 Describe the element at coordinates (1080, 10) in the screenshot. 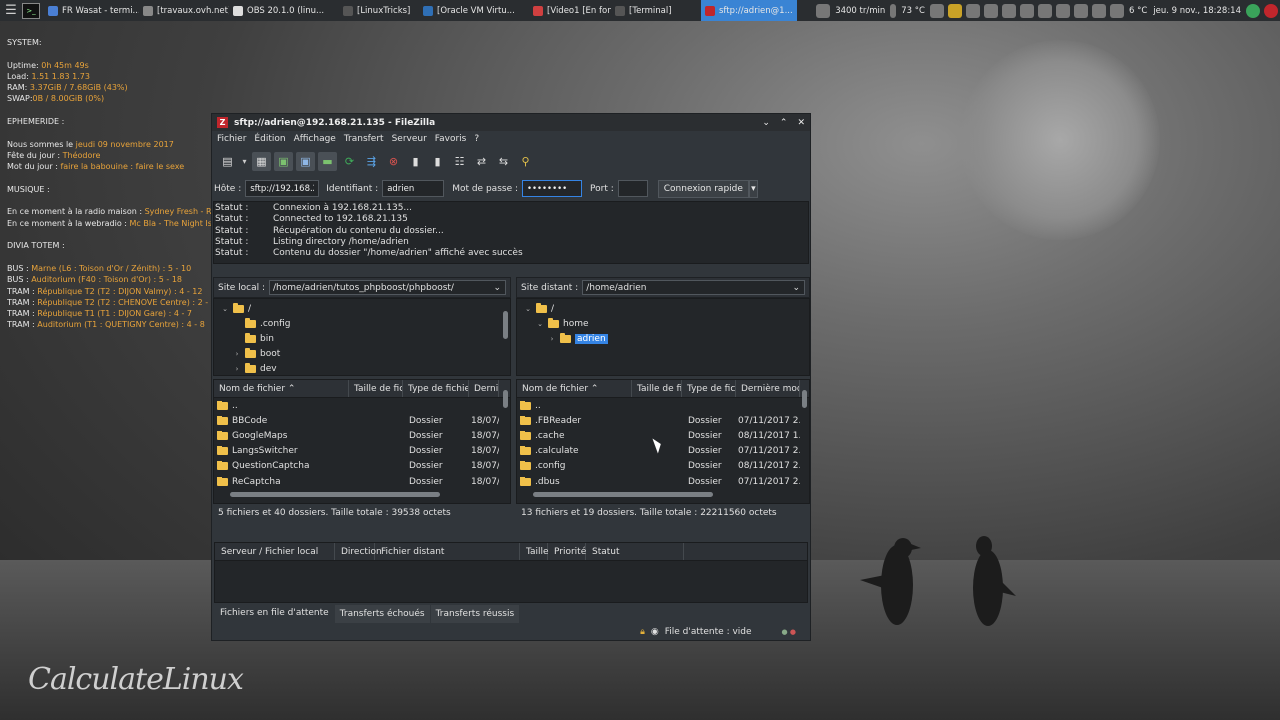

I see `screen-icon` at that location.